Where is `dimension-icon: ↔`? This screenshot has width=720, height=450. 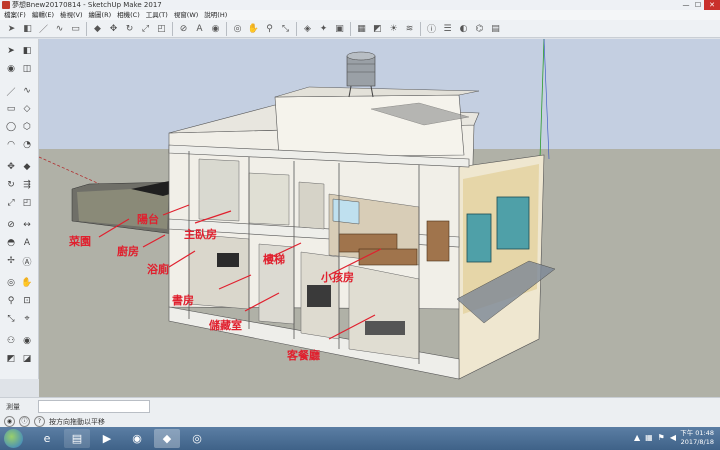 dimension-icon: ↔ is located at coordinates (27, 225).